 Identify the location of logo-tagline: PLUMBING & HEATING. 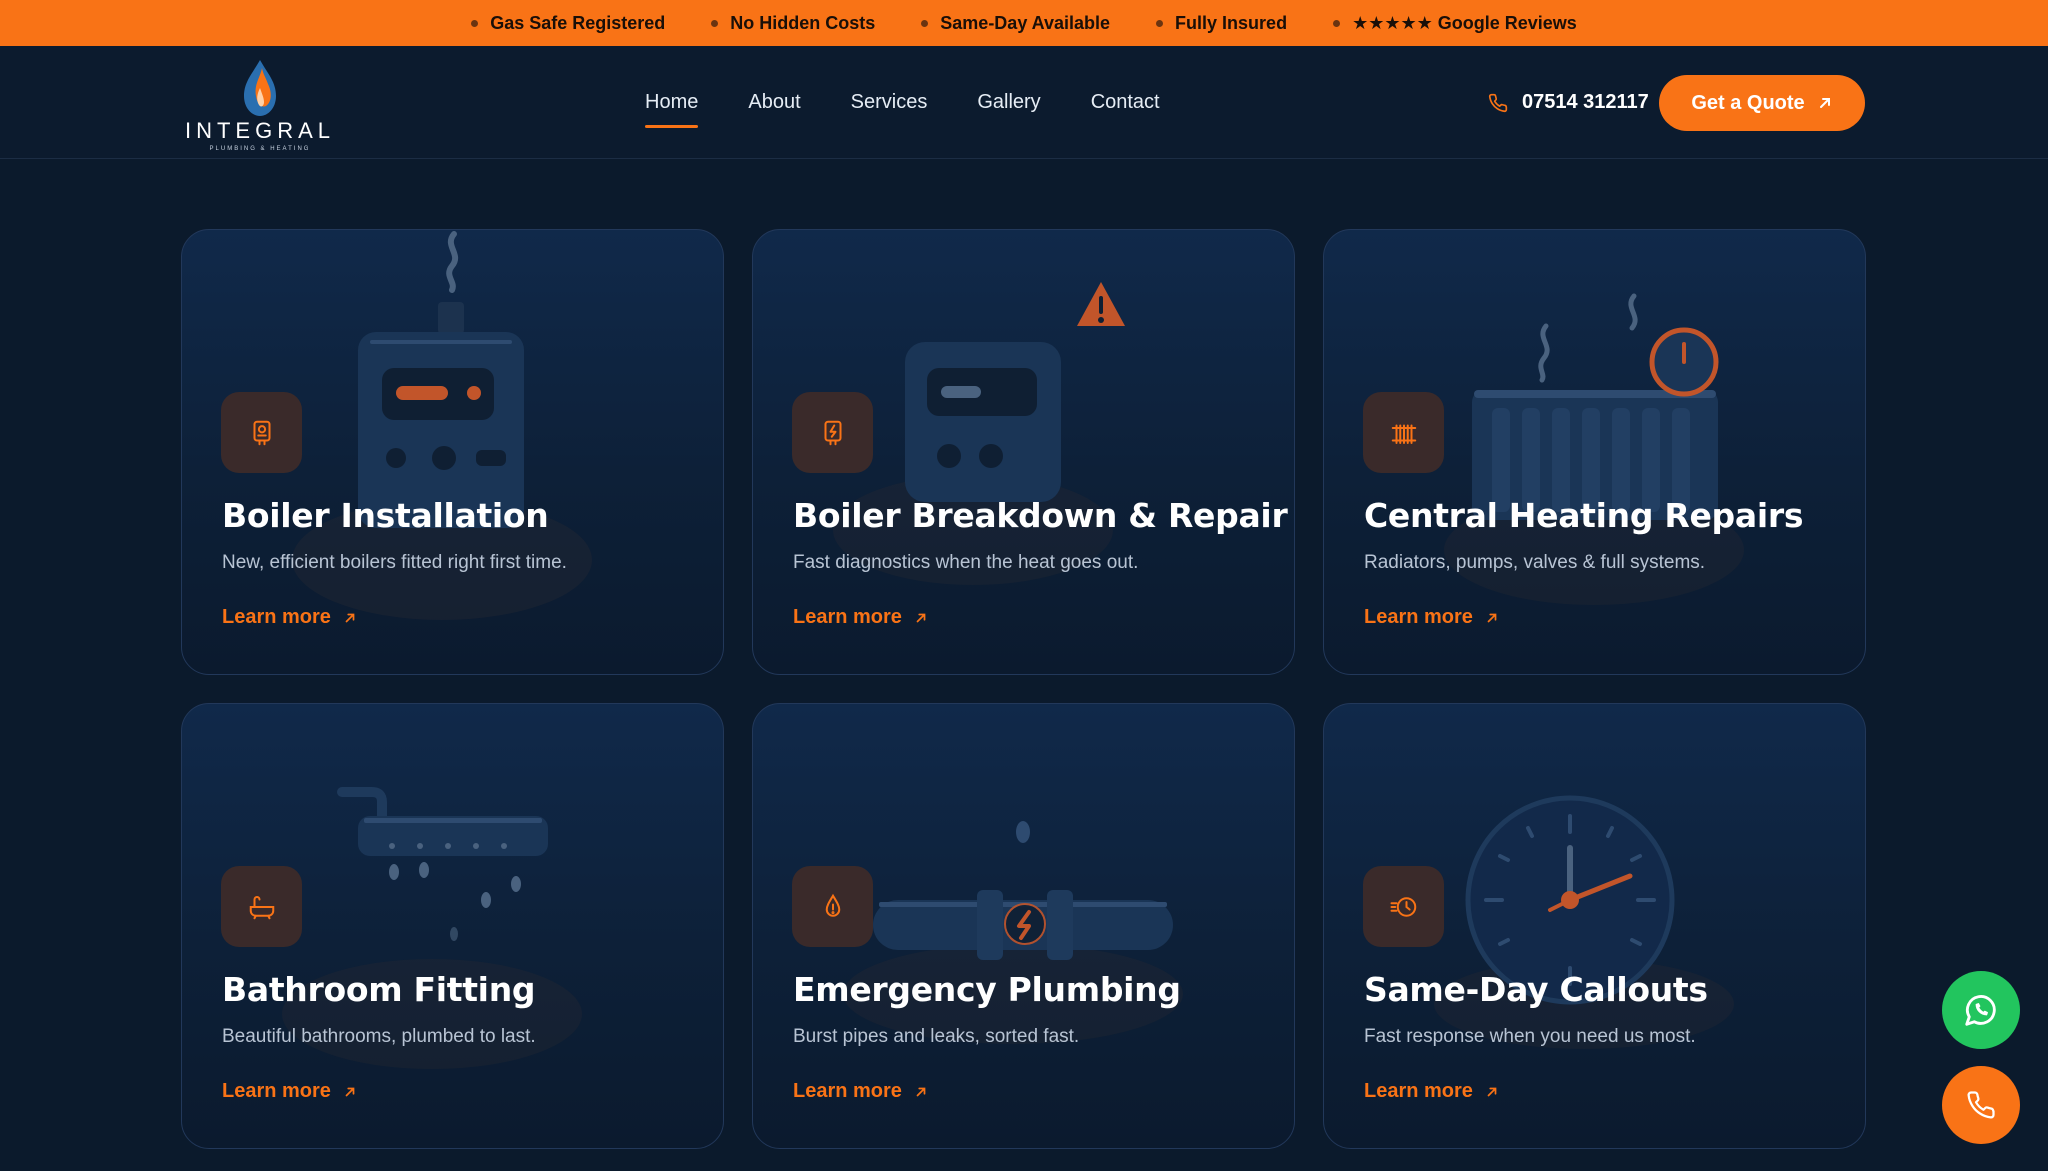
(260, 149).